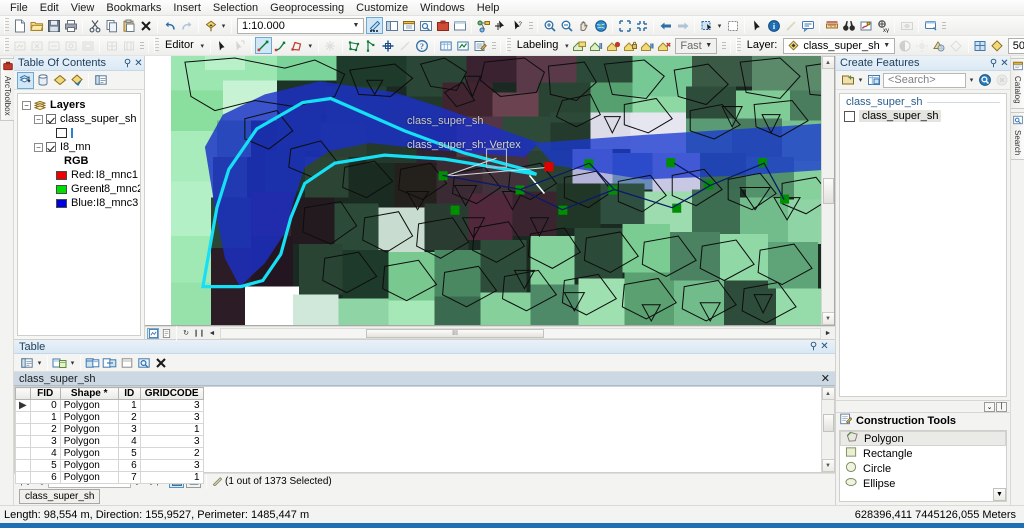  Describe the element at coordinates (923, 245) in the screenshot. I see `feature-template-list: class_super_sh class_super_sh` at that location.